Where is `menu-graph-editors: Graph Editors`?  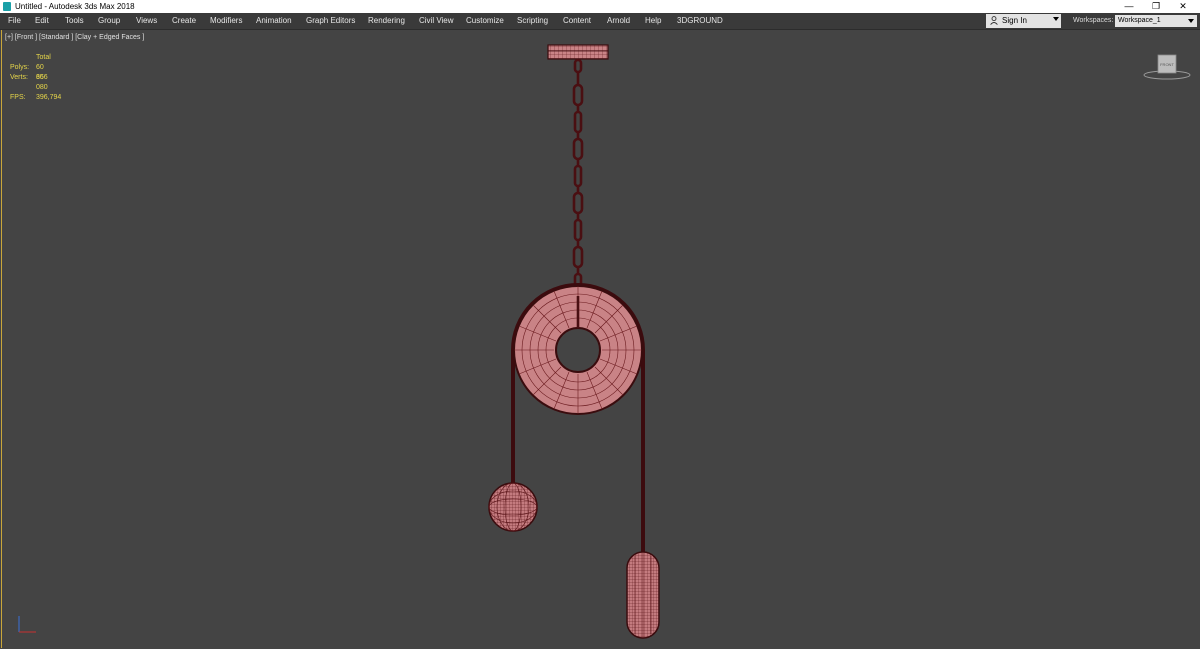 menu-graph-editors: Graph Editors is located at coordinates (330, 21).